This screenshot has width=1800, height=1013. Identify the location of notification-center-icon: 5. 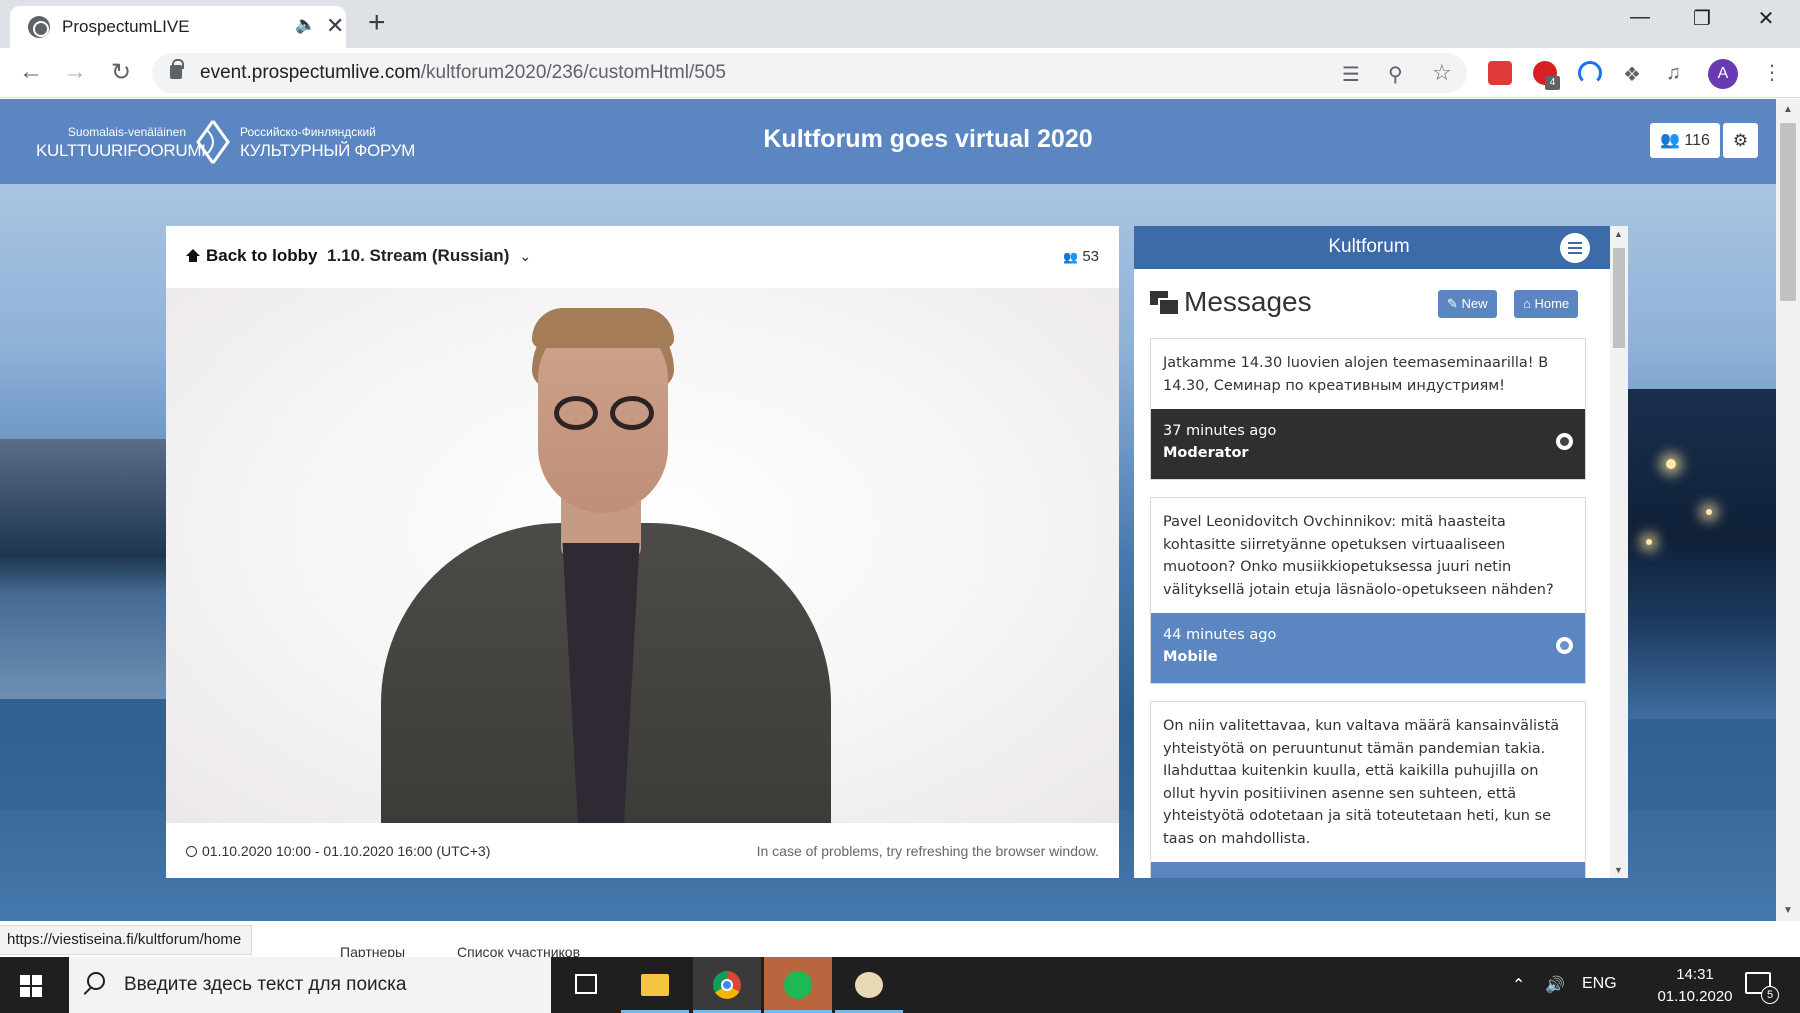
(1762, 988).